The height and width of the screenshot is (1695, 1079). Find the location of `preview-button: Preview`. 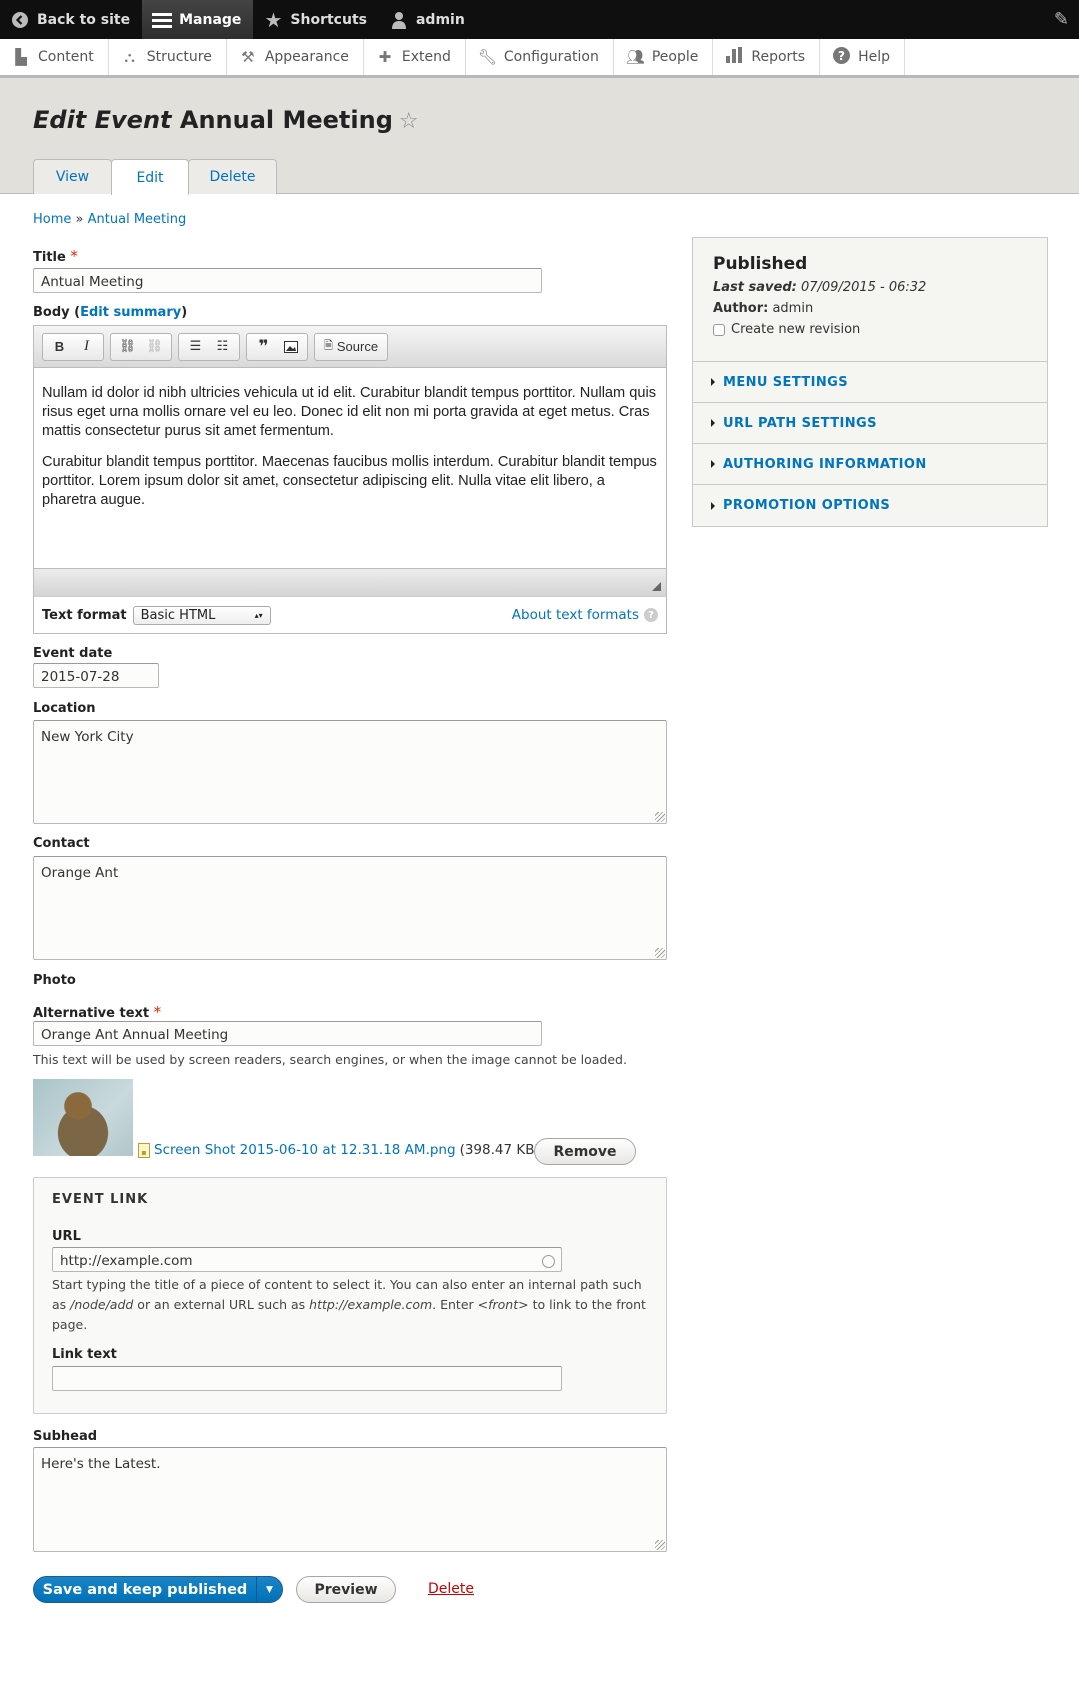

preview-button: Preview is located at coordinates (346, 1589).